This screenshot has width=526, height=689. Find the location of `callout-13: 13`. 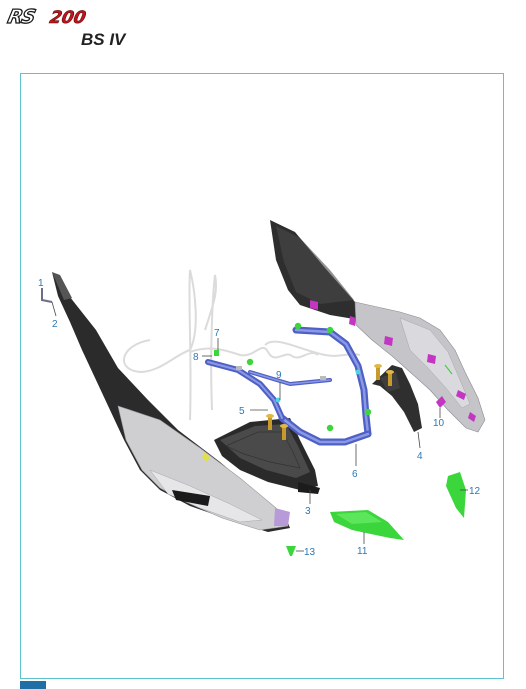

callout-13: 13 is located at coordinates (310, 552).